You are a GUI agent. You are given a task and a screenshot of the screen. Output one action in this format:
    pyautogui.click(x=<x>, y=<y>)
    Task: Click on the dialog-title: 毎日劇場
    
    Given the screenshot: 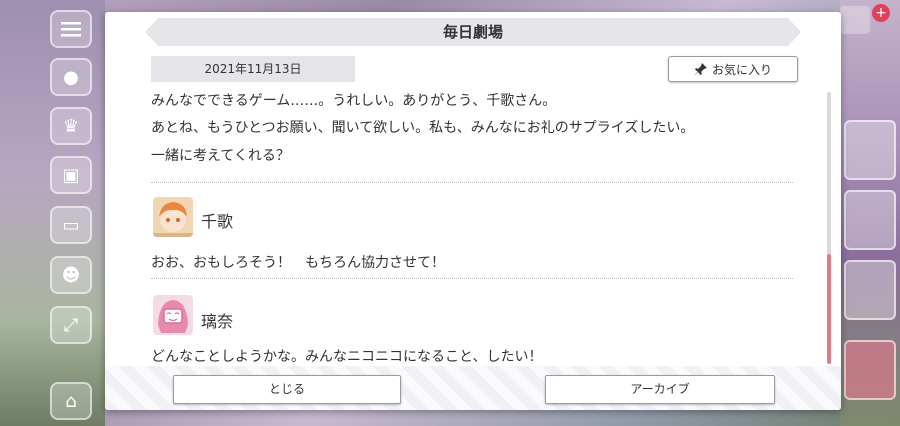 What is the action you would take?
    pyautogui.click(x=472, y=32)
    